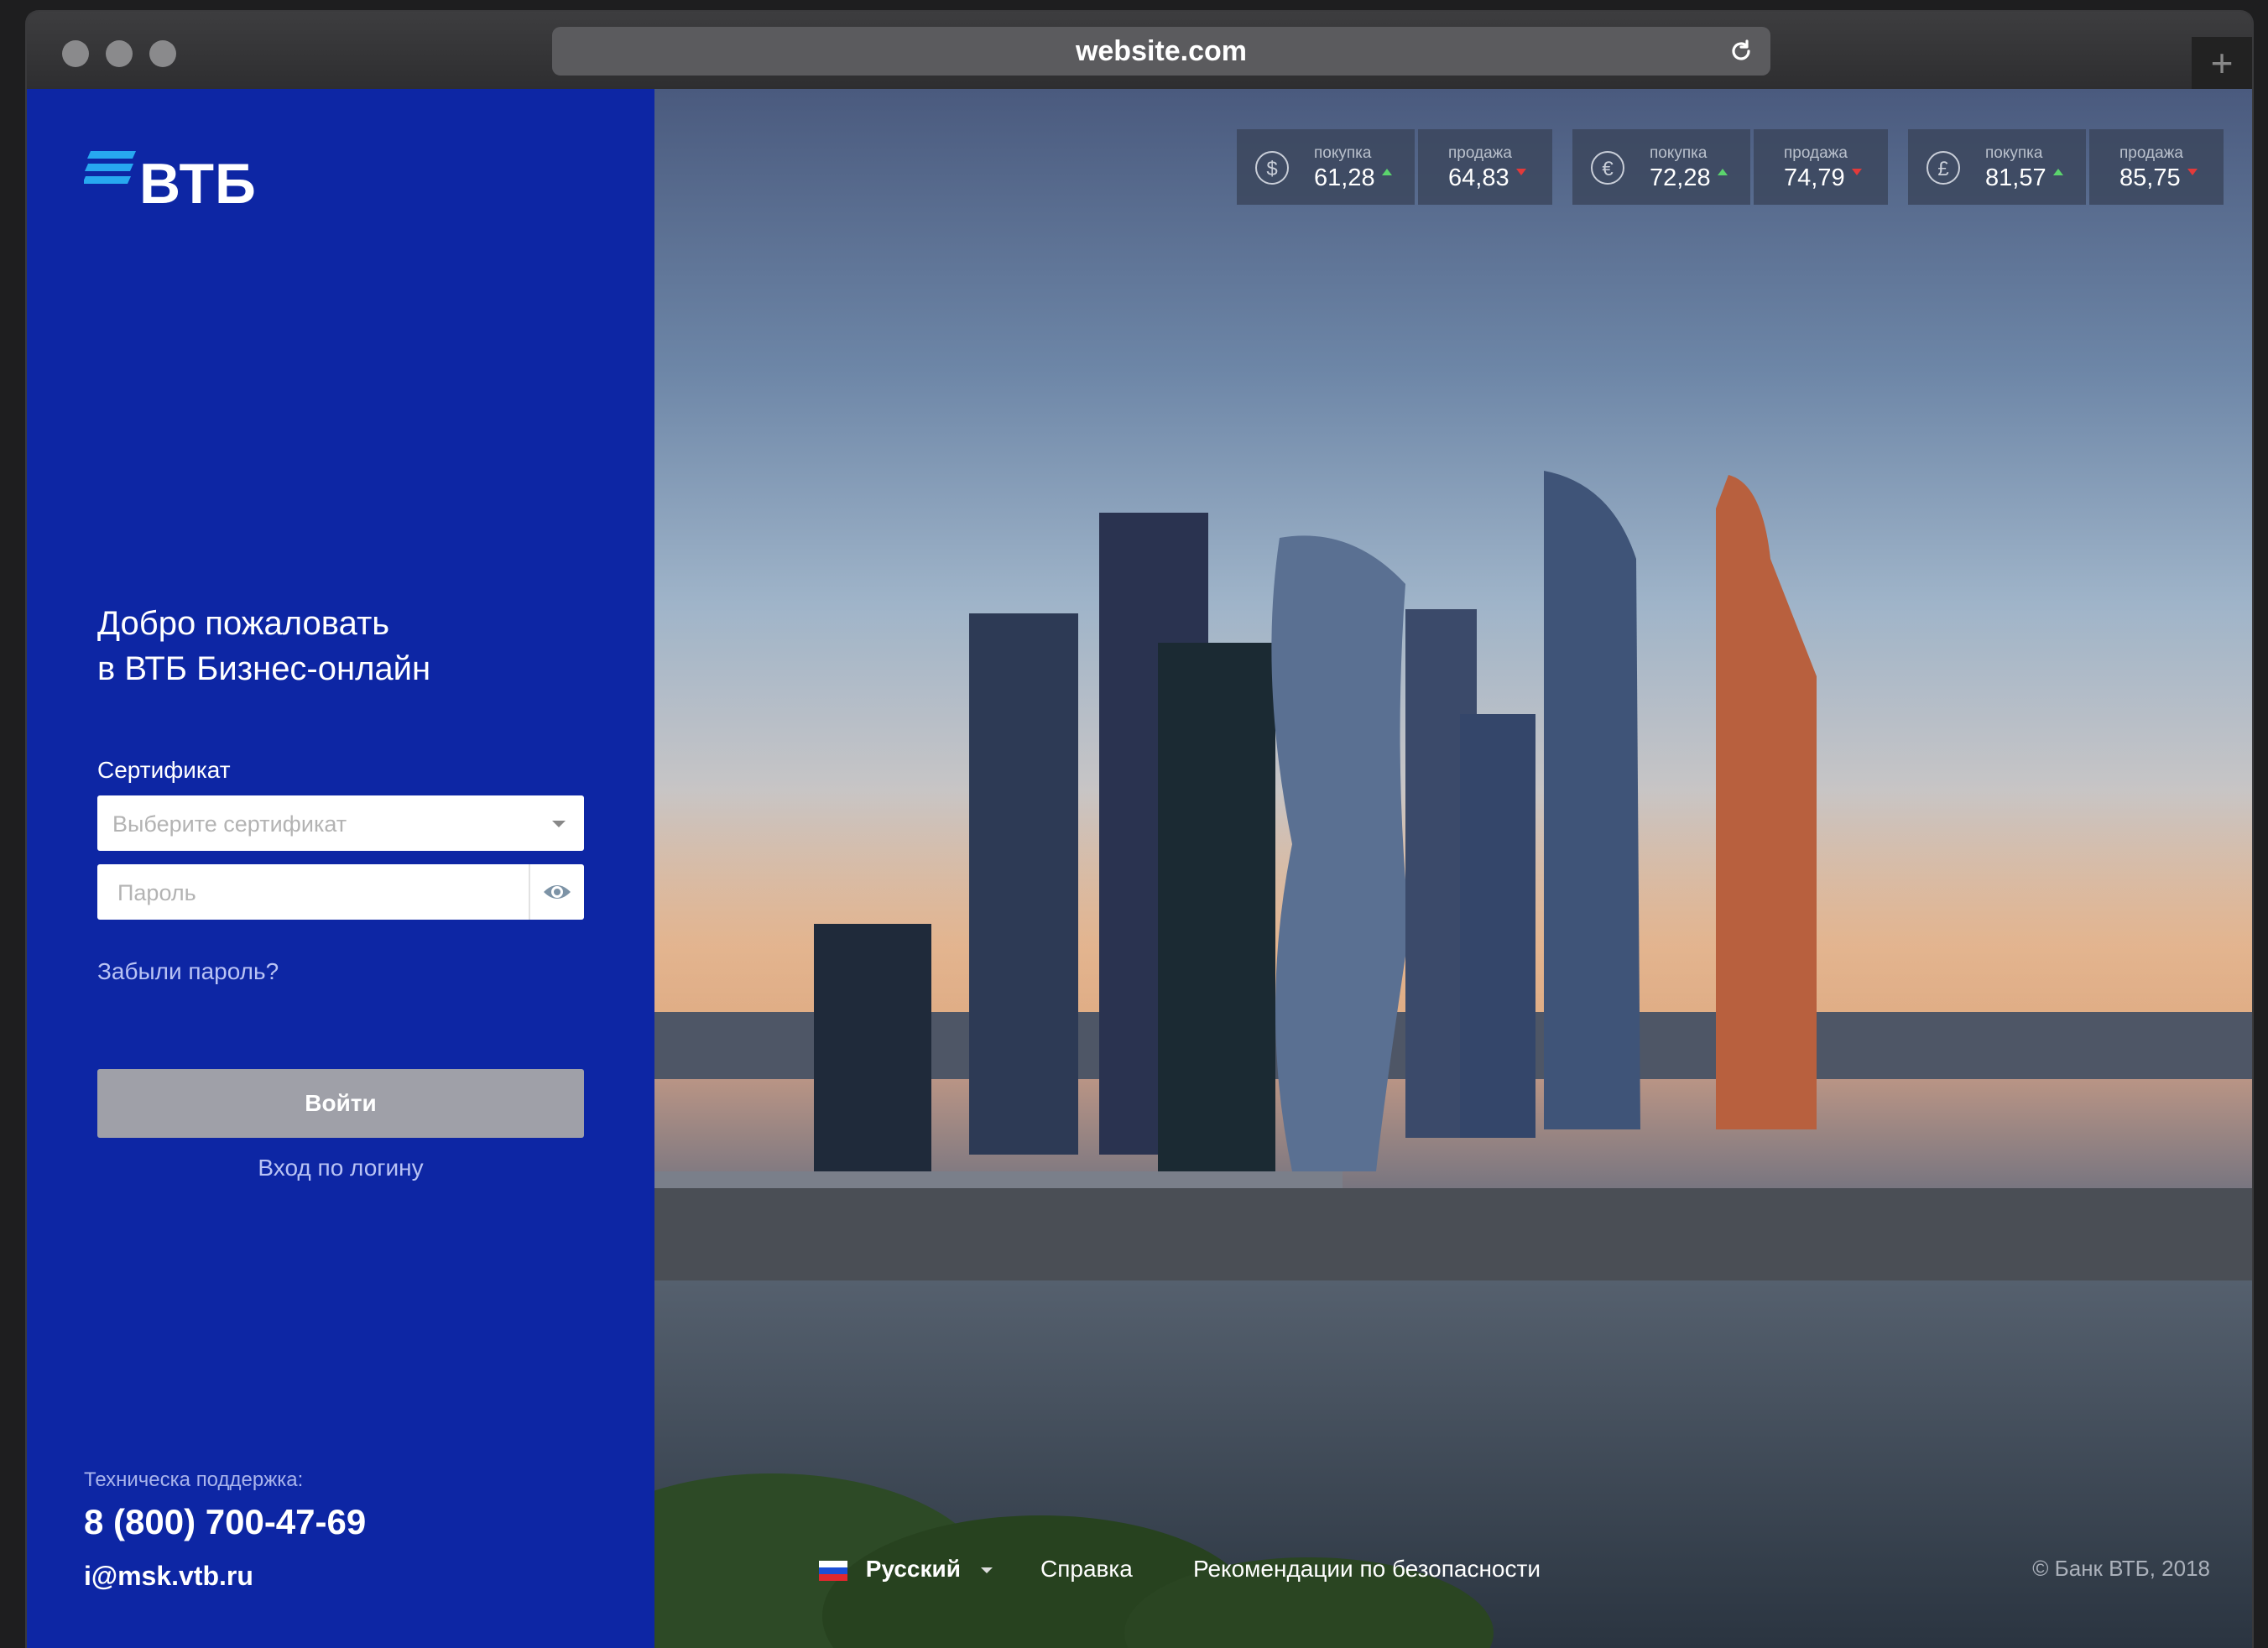  I want to click on login-button: Войти, so click(340, 1103).